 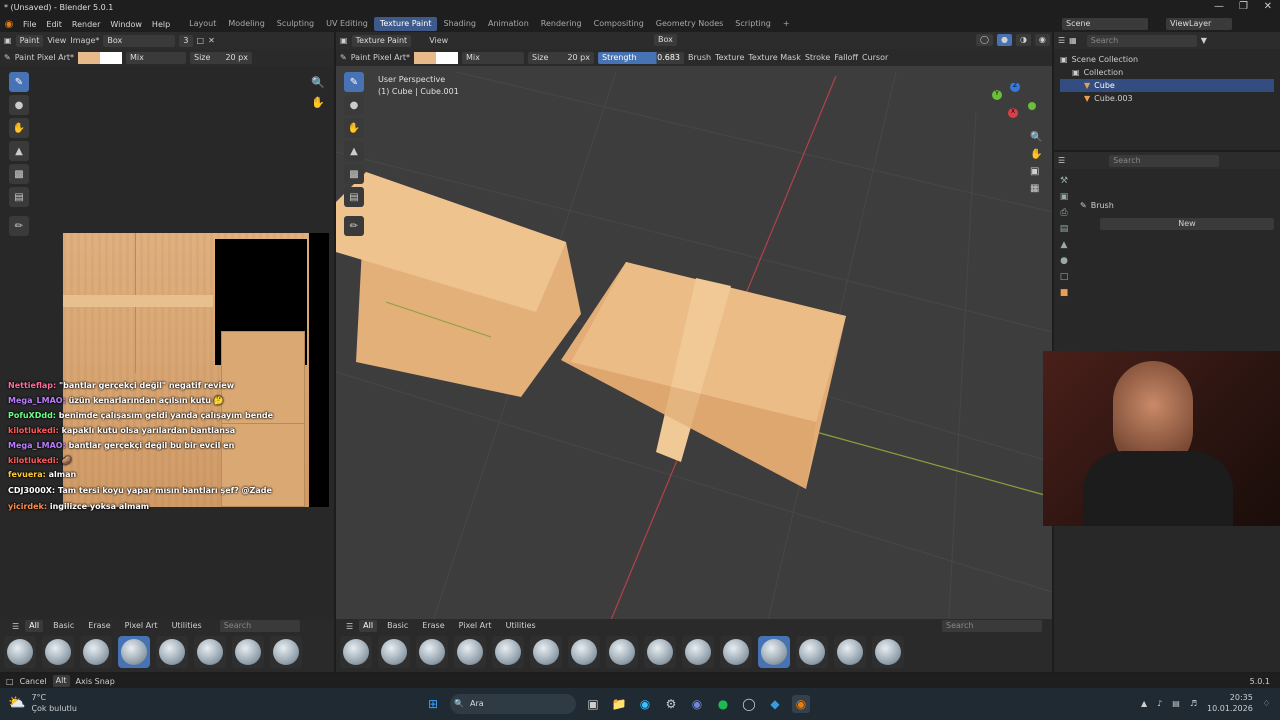 What do you see at coordinates (1013, 103) in the screenshot?
I see `navigation-gizmo: Y Z X` at bounding box center [1013, 103].